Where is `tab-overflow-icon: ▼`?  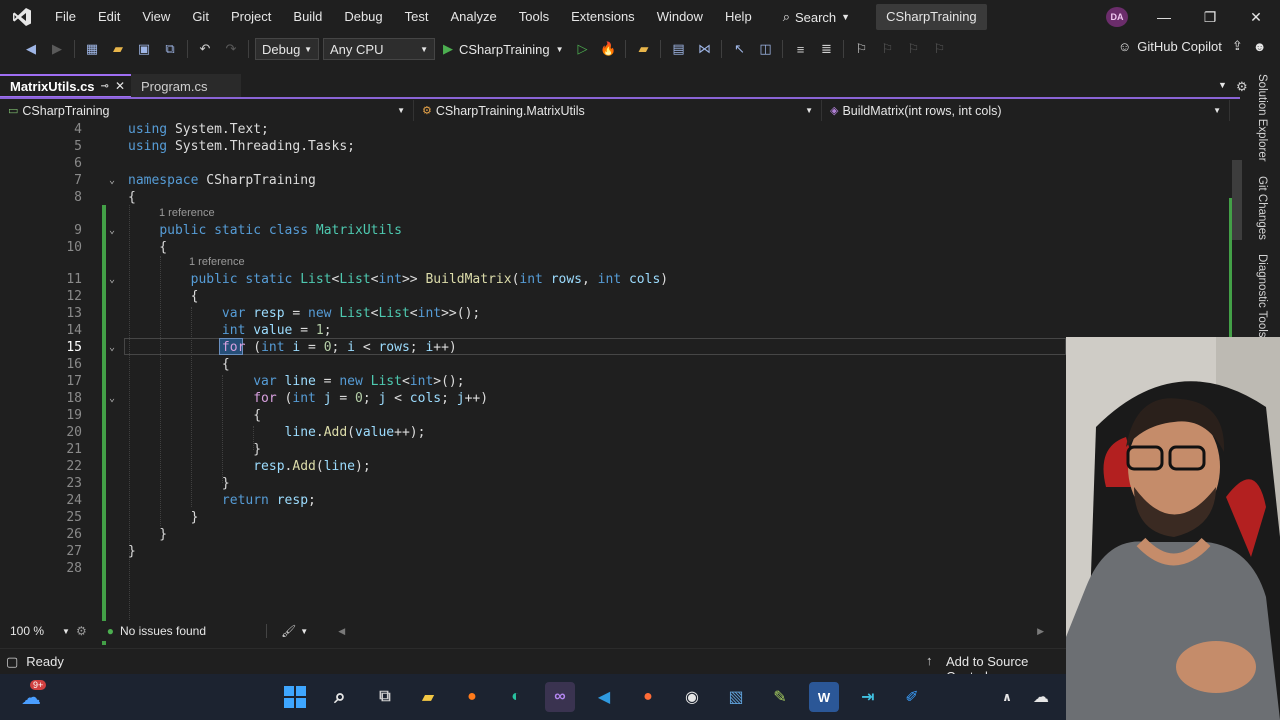
tab-overflow-icon: ▼ is located at coordinates (1222, 85).